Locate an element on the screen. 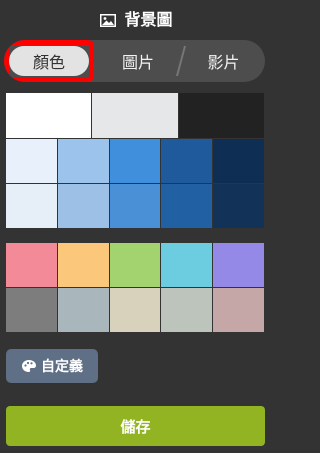 Image resolution: width=320 pixels, height=453 pixels. custom-color-button: 自定義 is located at coordinates (52, 366).